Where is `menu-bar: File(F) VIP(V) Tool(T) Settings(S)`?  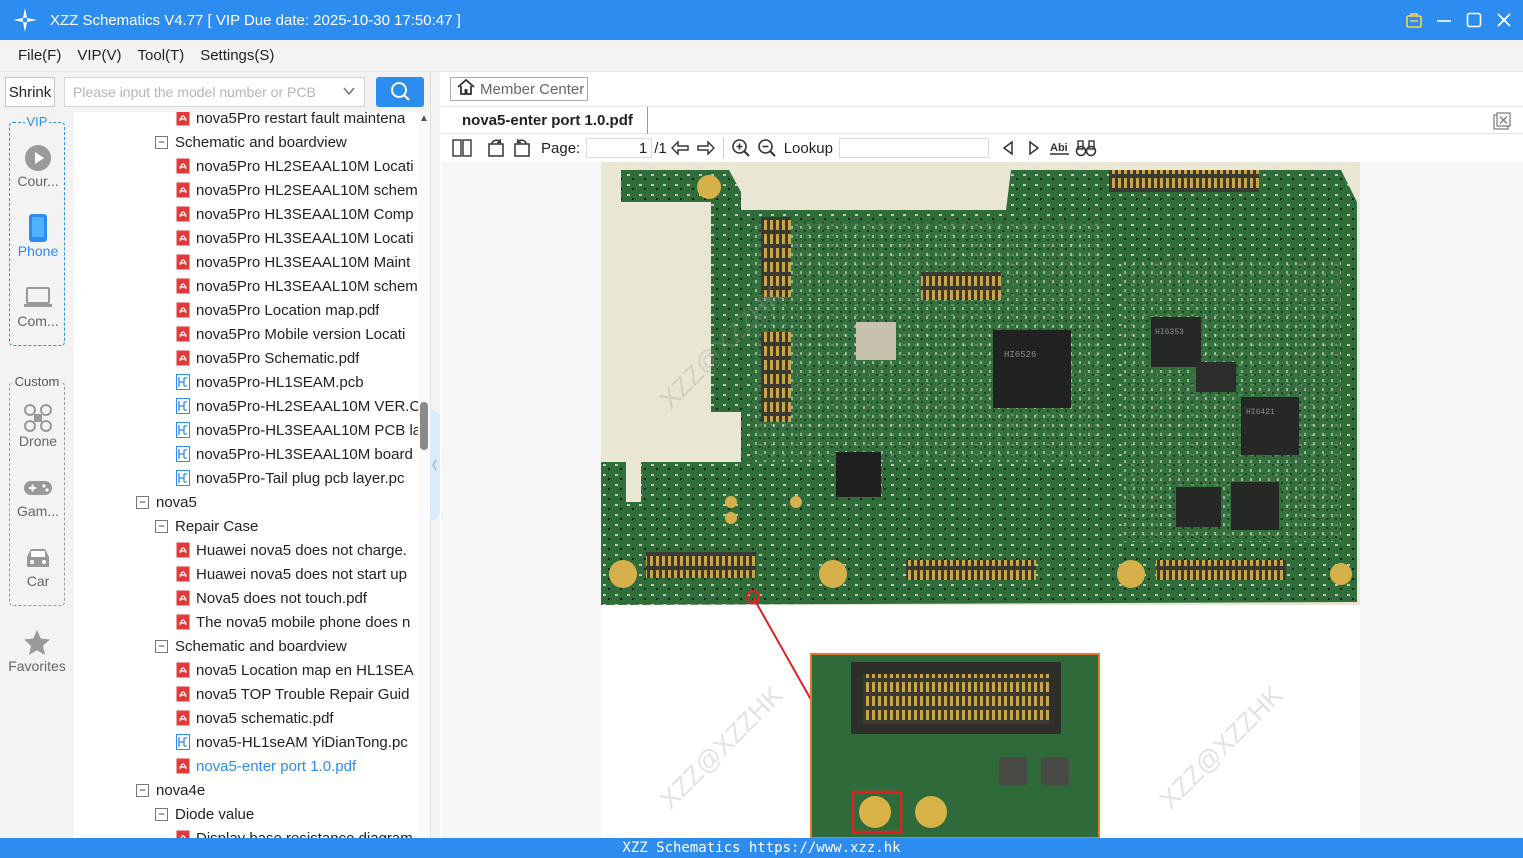 menu-bar: File(F) VIP(V) Tool(T) Settings(S) is located at coordinates (761, 56).